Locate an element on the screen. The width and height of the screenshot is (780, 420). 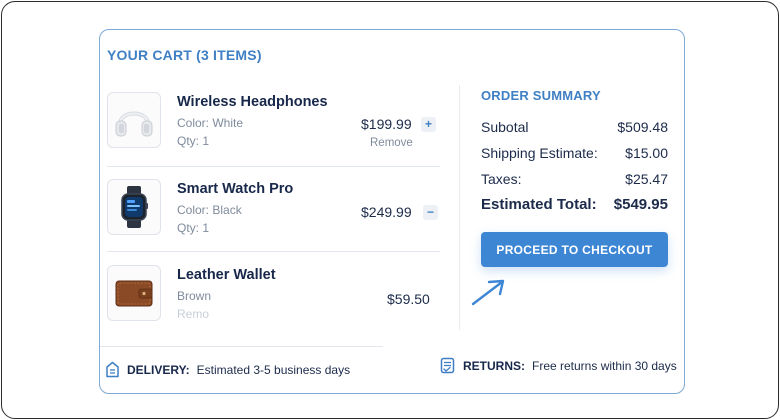
returns-text: Free returns within 30 days is located at coordinates (604, 365).